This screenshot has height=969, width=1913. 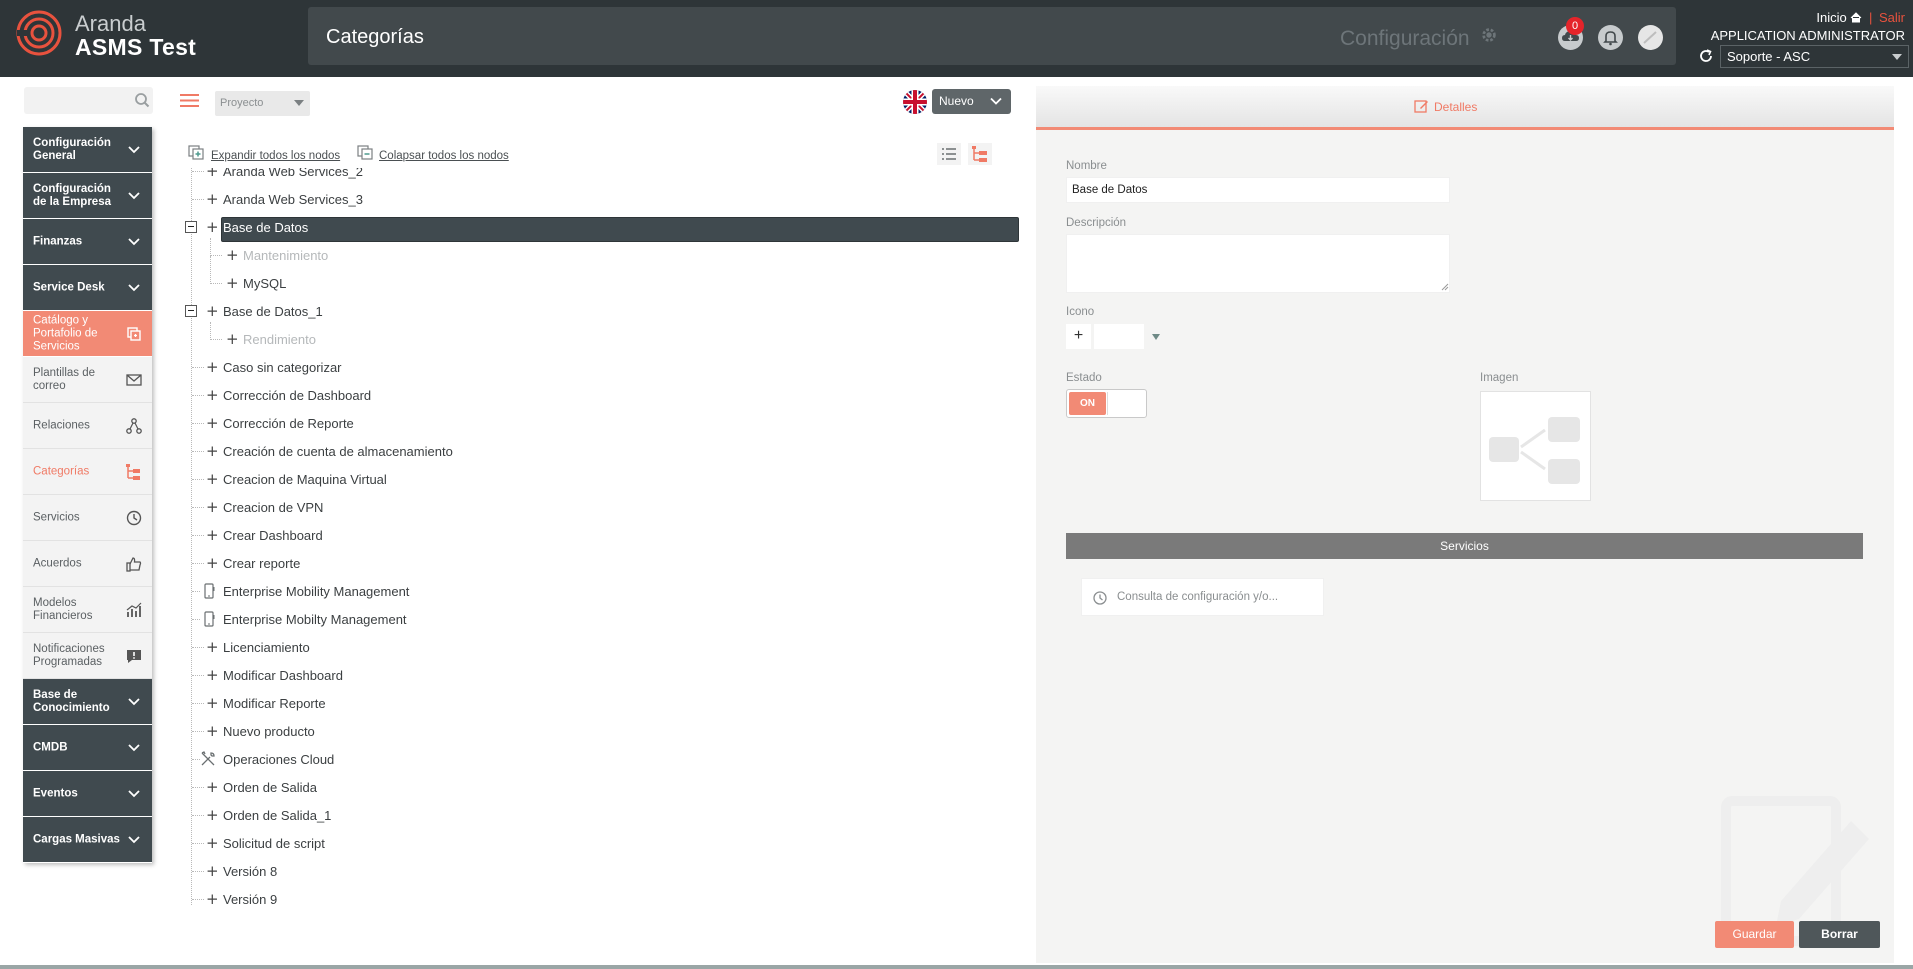 I want to click on sidebar-item-categorias: Categorías, so click(x=87, y=472).